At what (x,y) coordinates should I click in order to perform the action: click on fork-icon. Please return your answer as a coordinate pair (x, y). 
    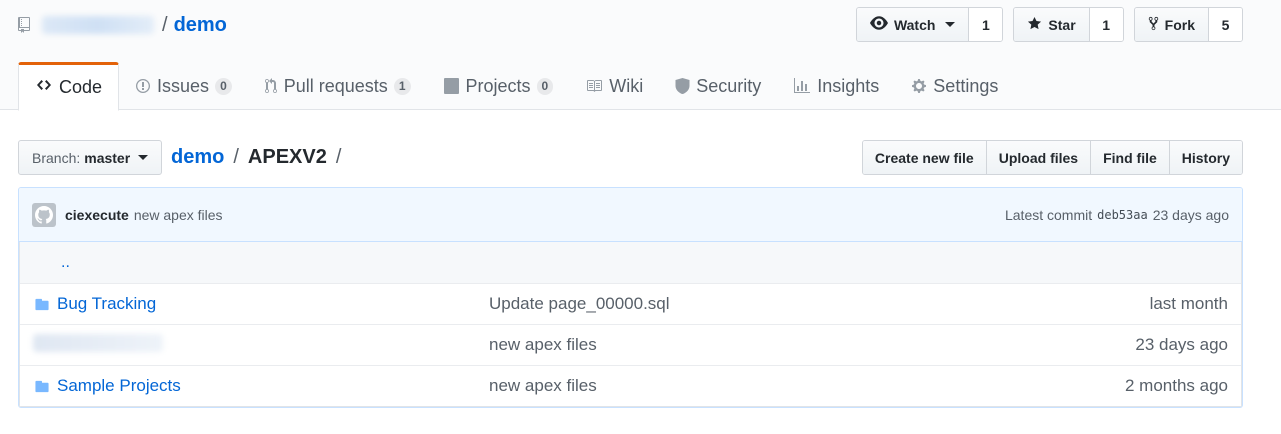
    Looking at the image, I should click on (1153, 25).